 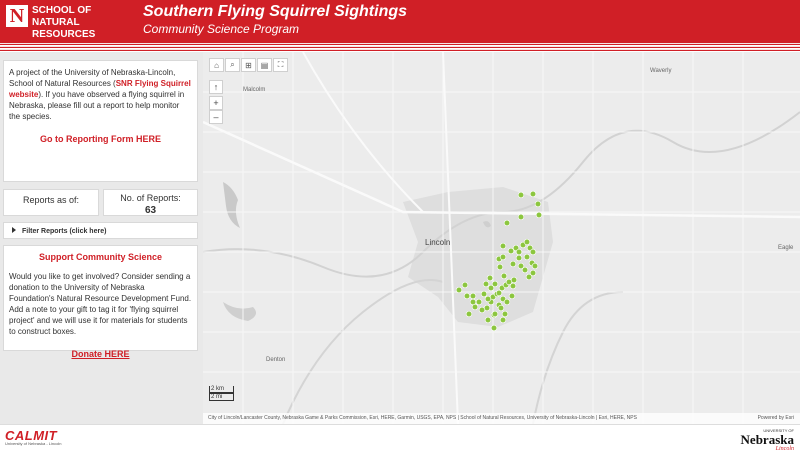 I want to click on reports-as-of-card: Reports as of:, so click(x=51, y=202).